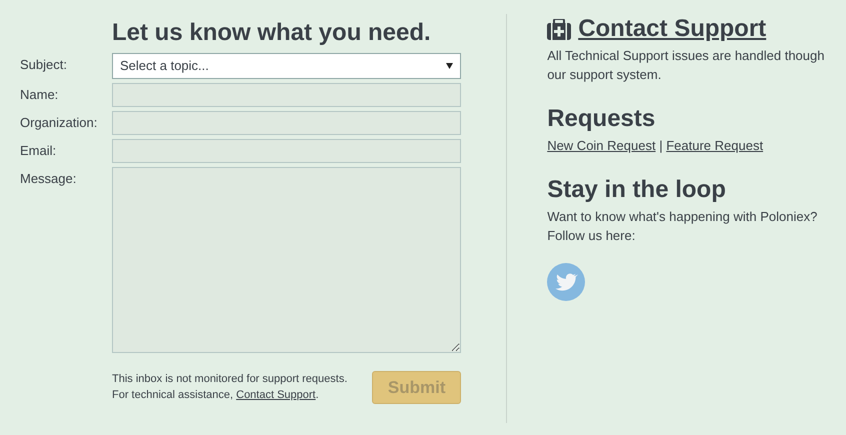 Image resolution: width=846 pixels, height=435 pixels. What do you see at coordinates (682, 226) in the screenshot?
I see `follow-text: Want to know what's happening with Poloniex? Follow us here:` at bounding box center [682, 226].